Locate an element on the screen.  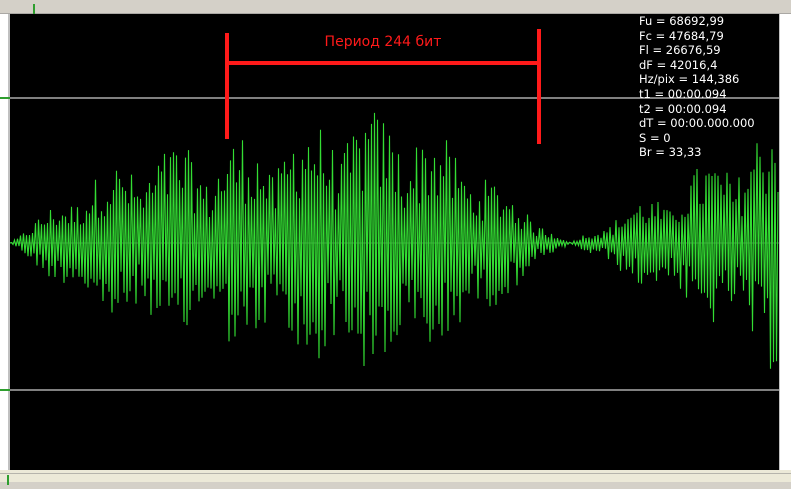
readout-s: S = 0 is located at coordinates (655, 137).